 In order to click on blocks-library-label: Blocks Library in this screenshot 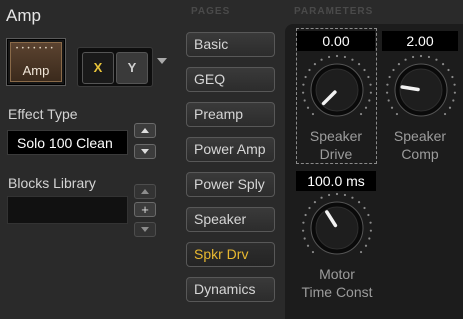, I will do `click(52, 183)`.